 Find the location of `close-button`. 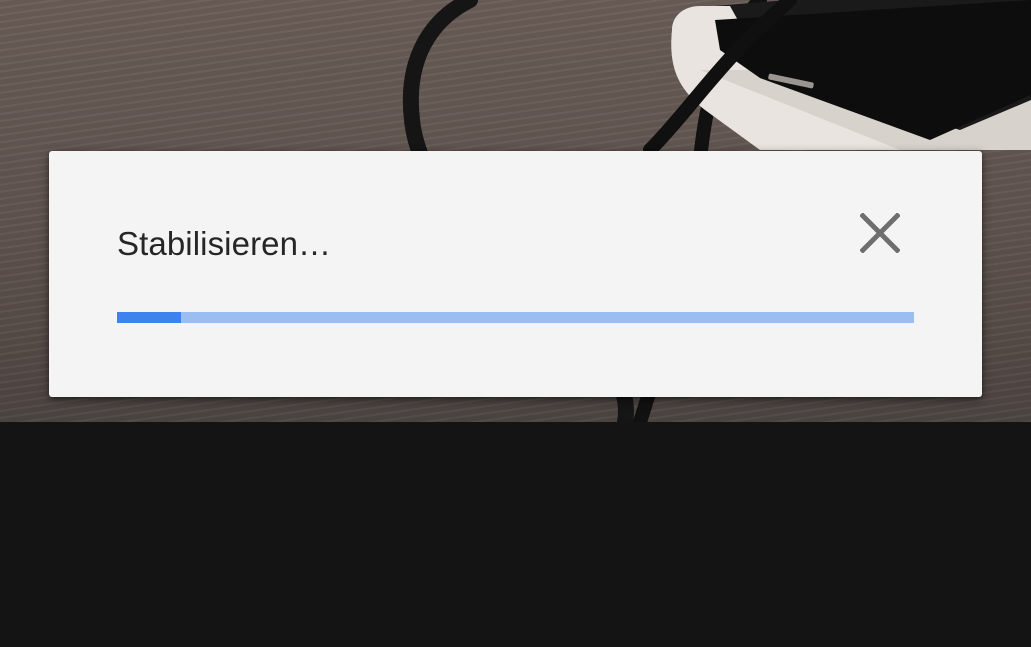

close-button is located at coordinates (880, 233).